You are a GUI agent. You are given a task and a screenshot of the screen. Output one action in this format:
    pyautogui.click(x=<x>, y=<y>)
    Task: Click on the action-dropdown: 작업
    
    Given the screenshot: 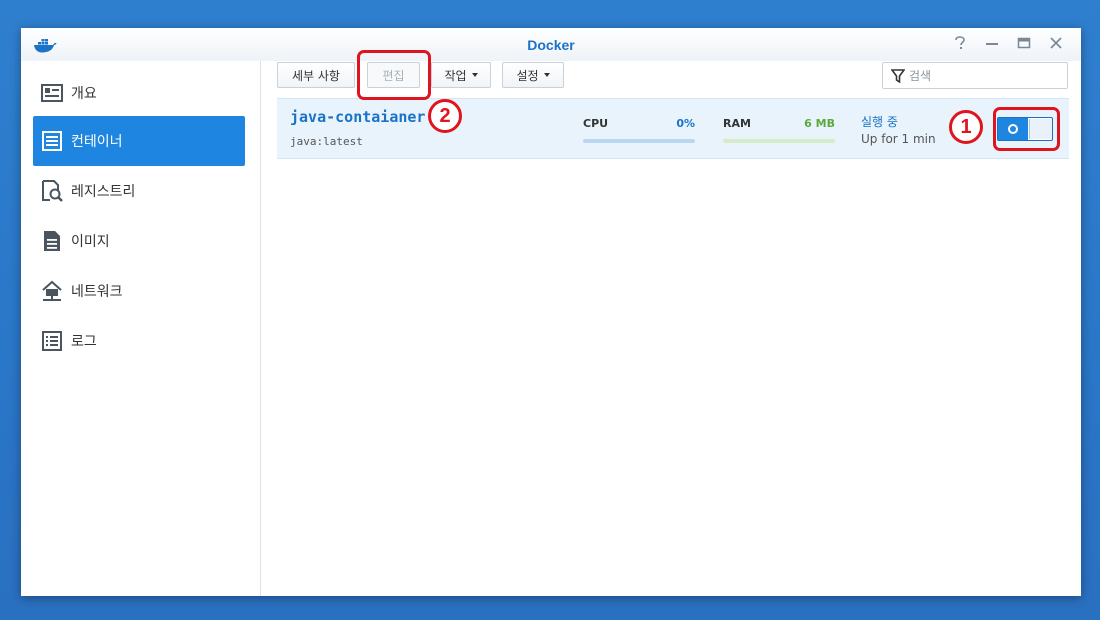 What is the action you would take?
    pyautogui.click(x=461, y=75)
    